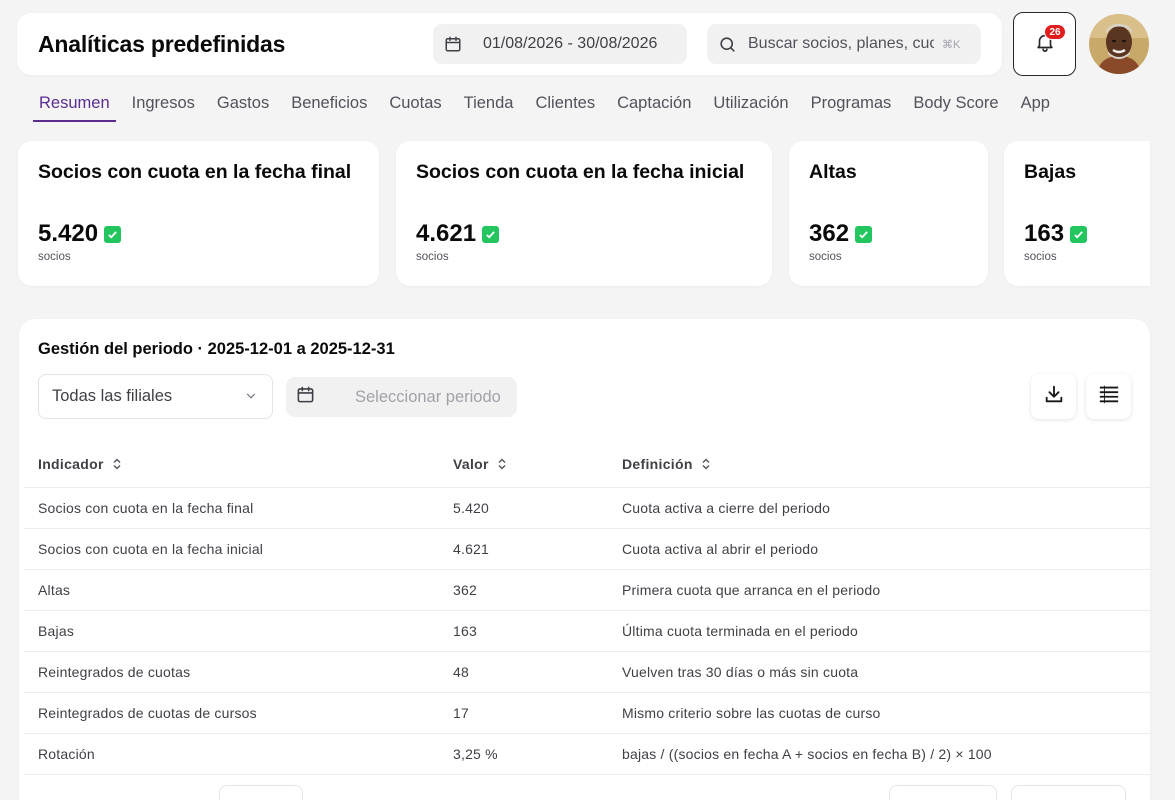 Image resolution: width=1175 pixels, height=800 pixels. What do you see at coordinates (243, 108) in the screenshot?
I see `tab-gastos: Gastos` at bounding box center [243, 108].